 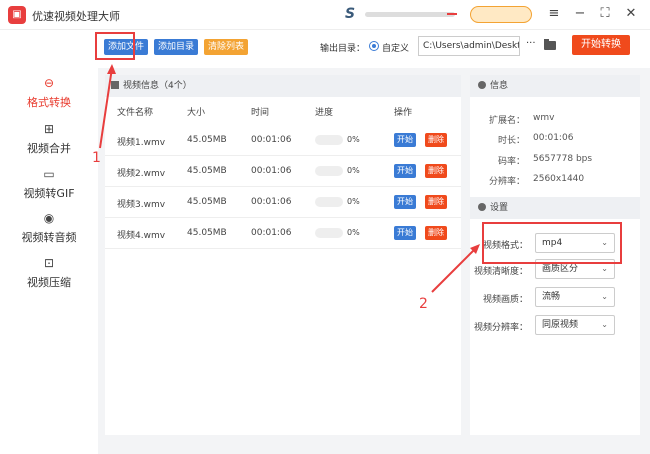 I want to click on arrow-2-line, so click(x=454, y=270).